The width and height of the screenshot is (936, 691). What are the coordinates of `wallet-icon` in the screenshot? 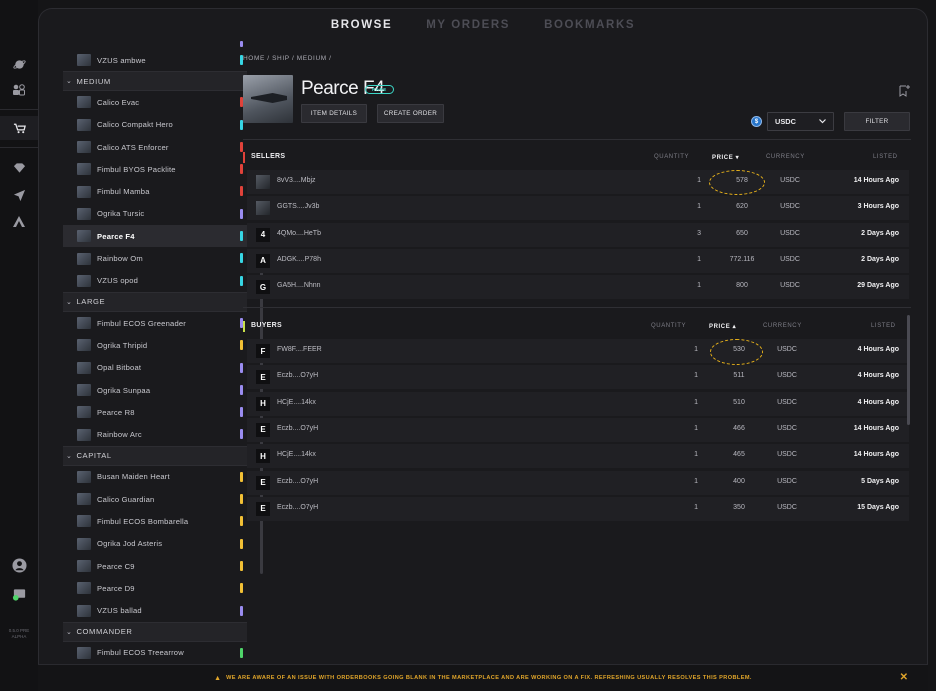 It's located at (19, 594).